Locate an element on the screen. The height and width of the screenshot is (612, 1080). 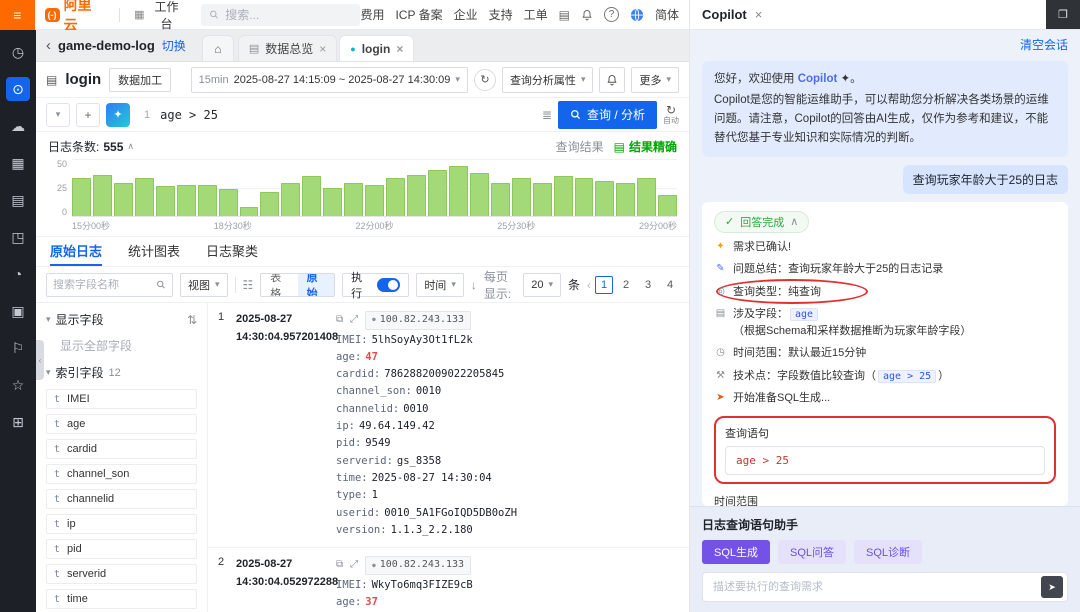
log-field: channel_son: 0010 is located at coordinates (507, 391).